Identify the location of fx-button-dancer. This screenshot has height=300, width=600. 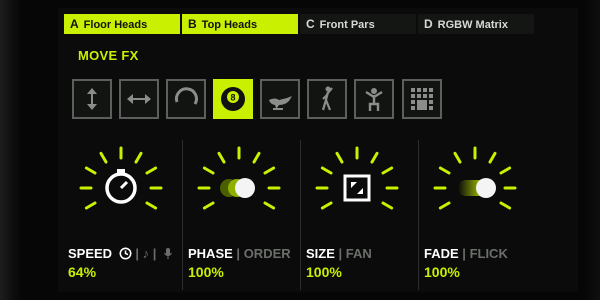
(327, 99).